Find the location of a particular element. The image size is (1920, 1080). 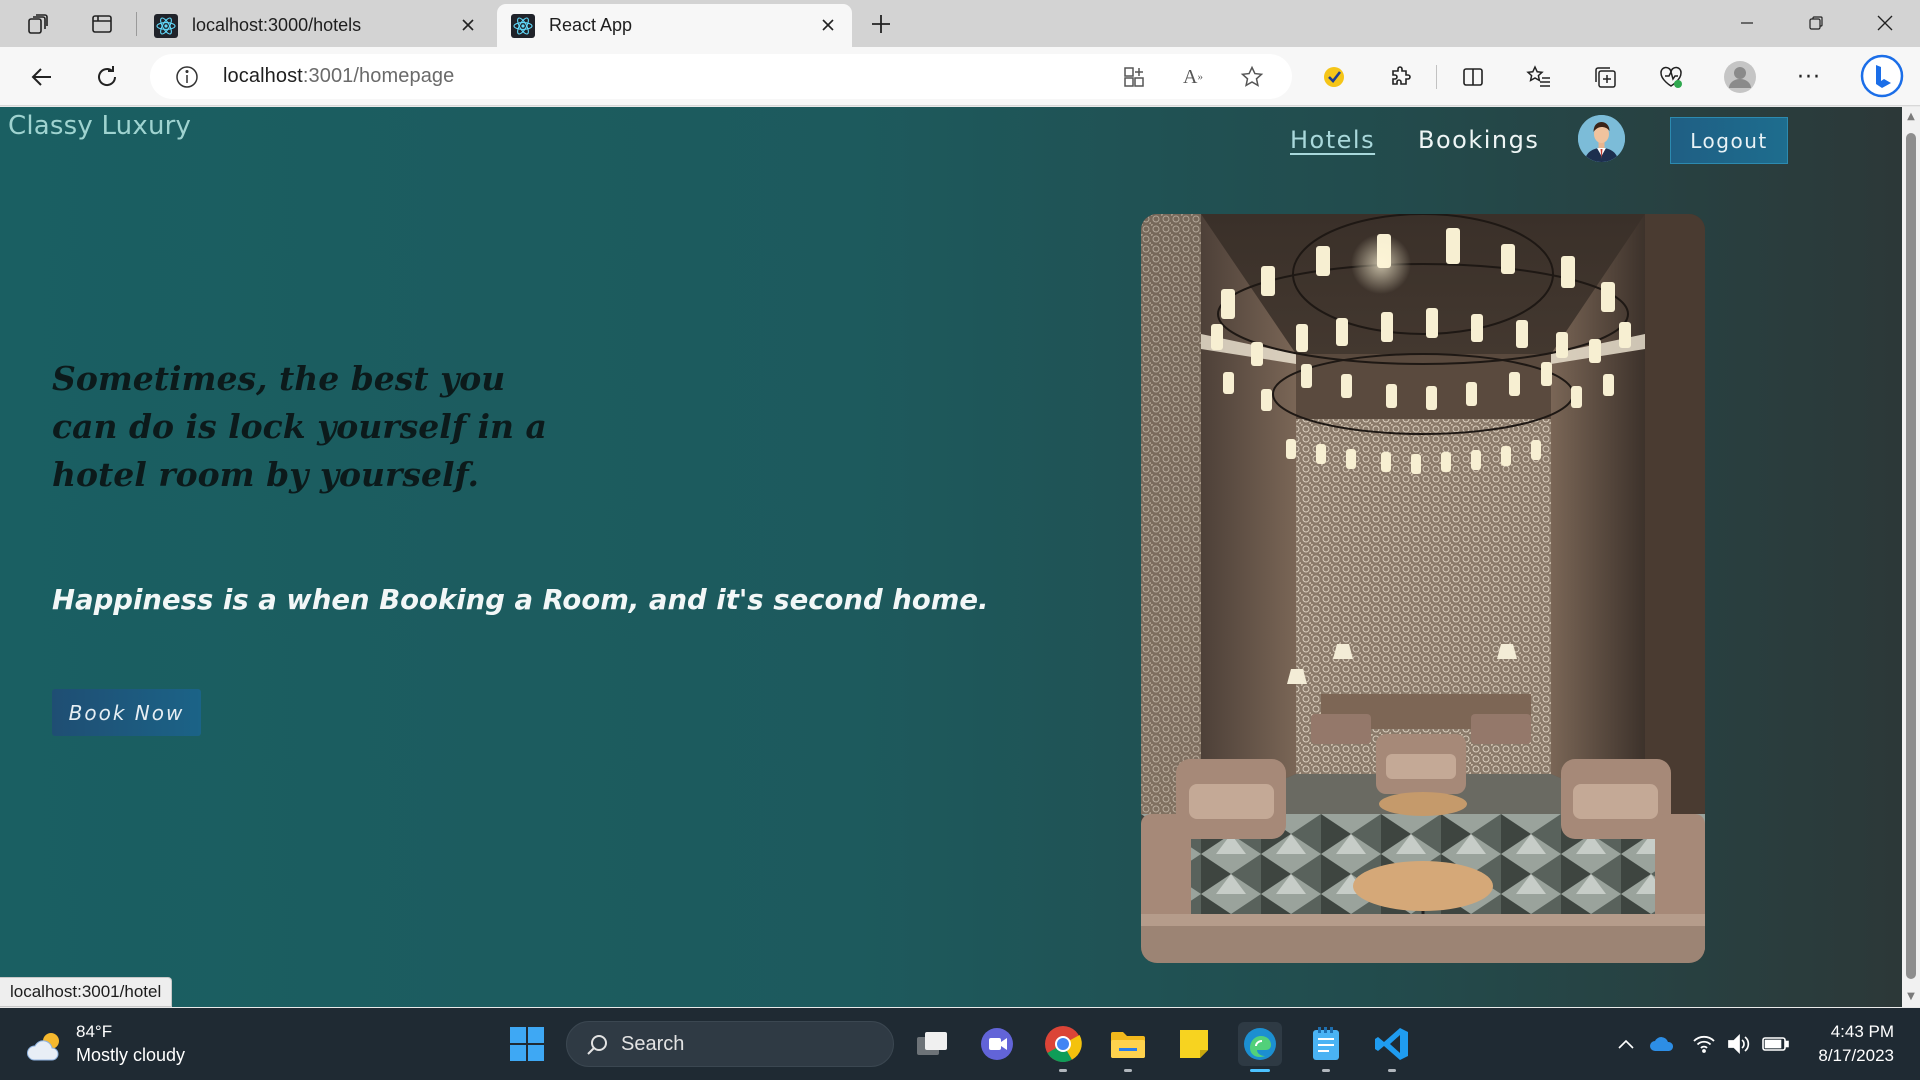

search-label: Search is located at coordinates (653, 1044).